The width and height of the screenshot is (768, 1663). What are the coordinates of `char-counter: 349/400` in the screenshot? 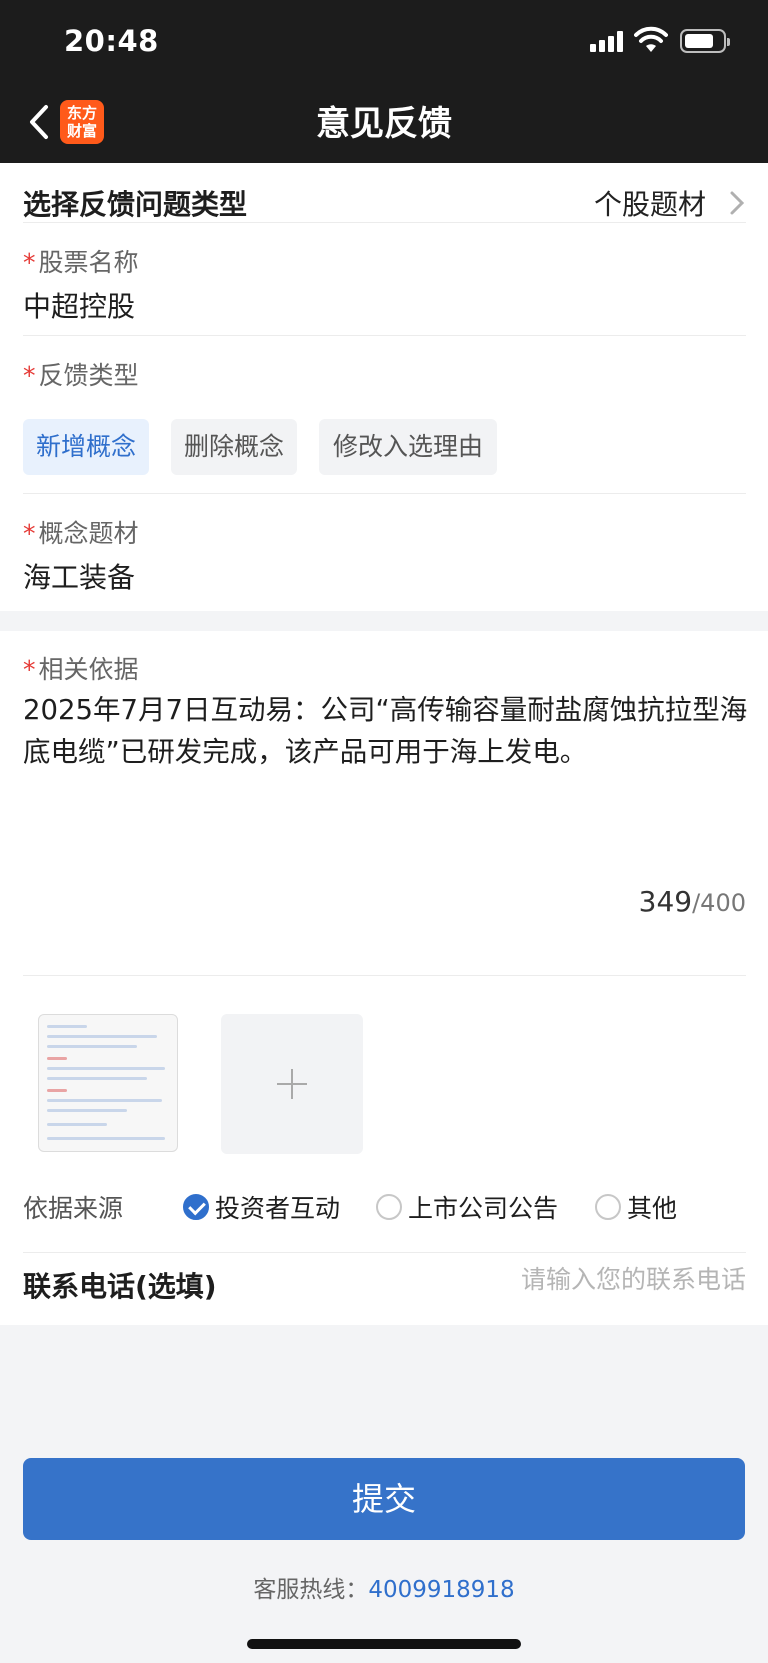 It's located at (692, 901).